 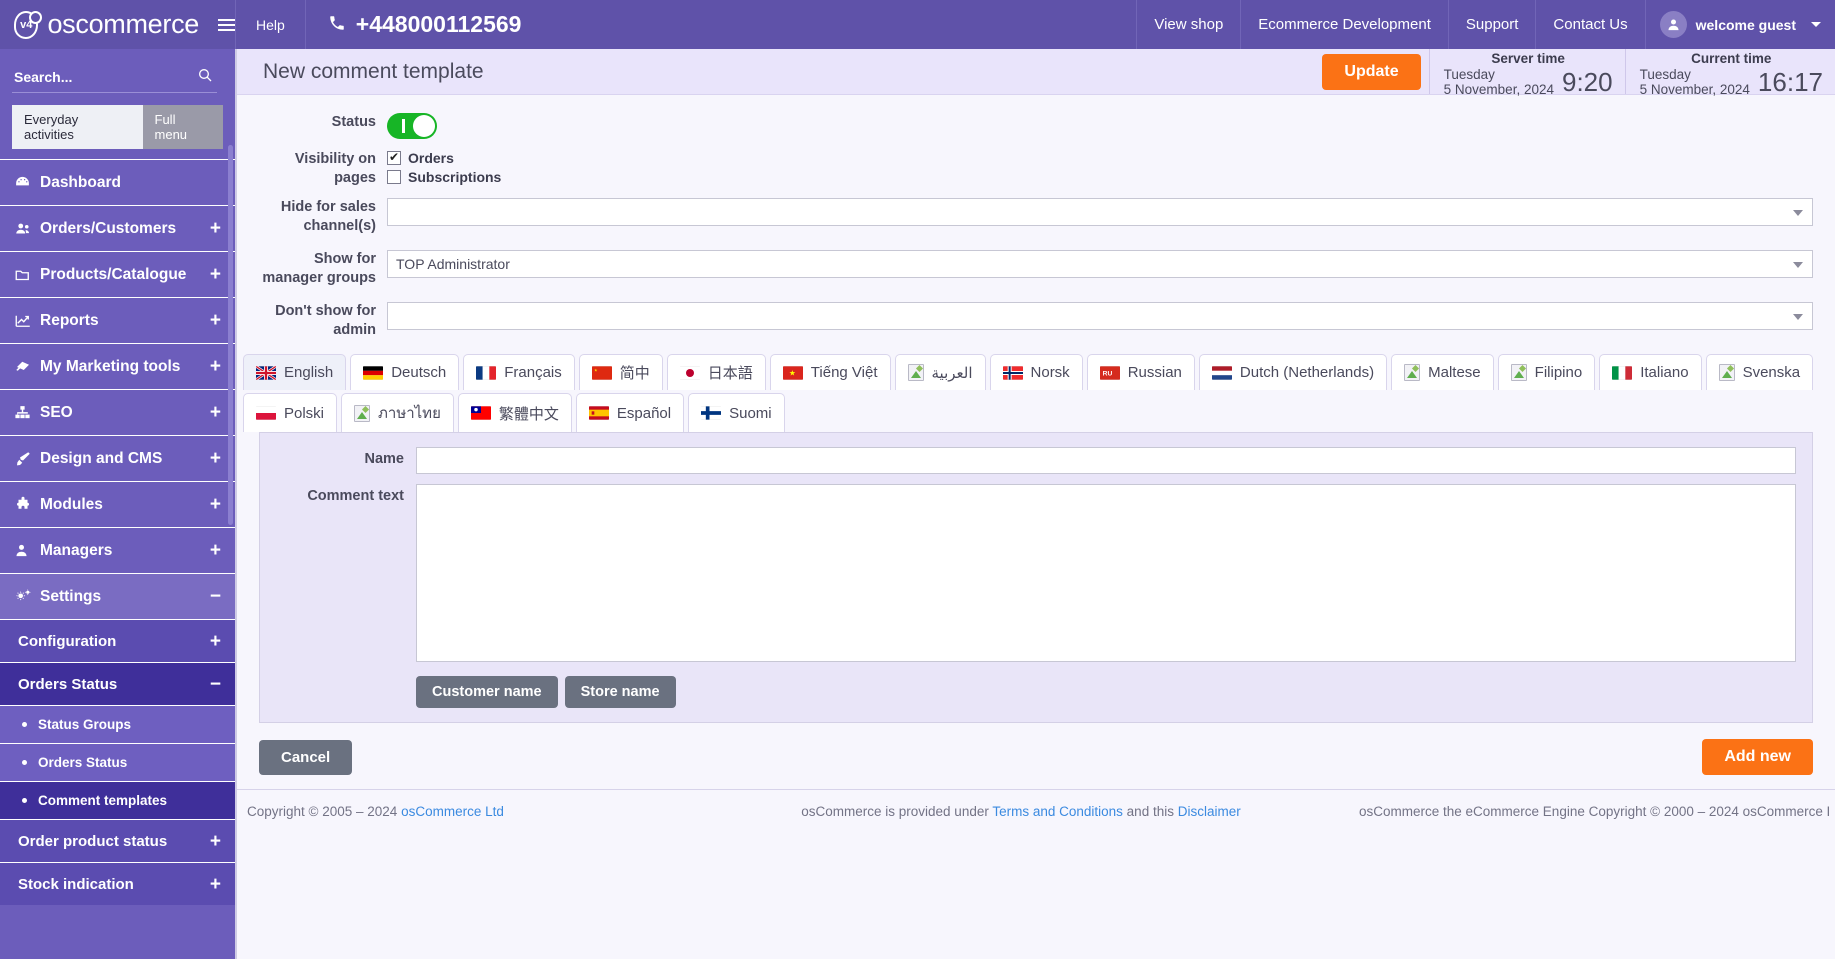 I want to click on nav-support: Support, so click(x=1491, y=24).